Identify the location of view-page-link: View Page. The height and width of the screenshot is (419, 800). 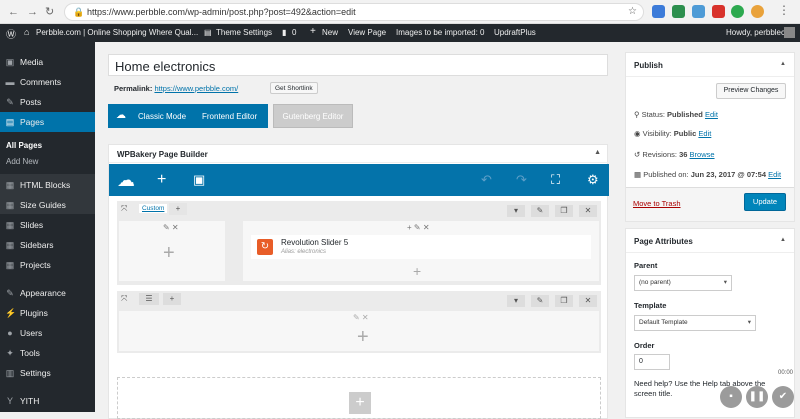
(367, 32).